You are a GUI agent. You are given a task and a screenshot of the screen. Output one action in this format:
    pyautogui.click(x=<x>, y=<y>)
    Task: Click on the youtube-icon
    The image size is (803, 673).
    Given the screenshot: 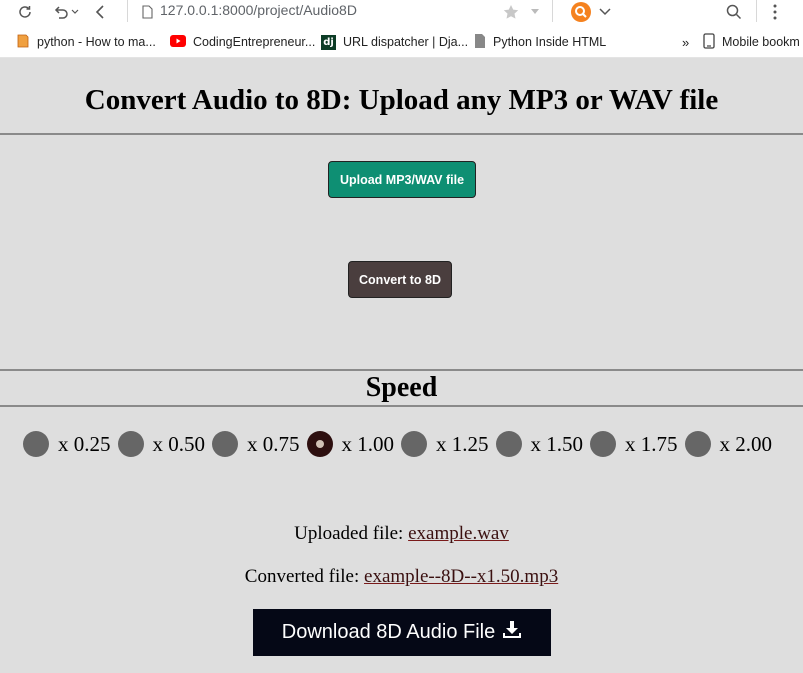 What is the action you would take?
    pyautogui.click(x=178, y=42)
    